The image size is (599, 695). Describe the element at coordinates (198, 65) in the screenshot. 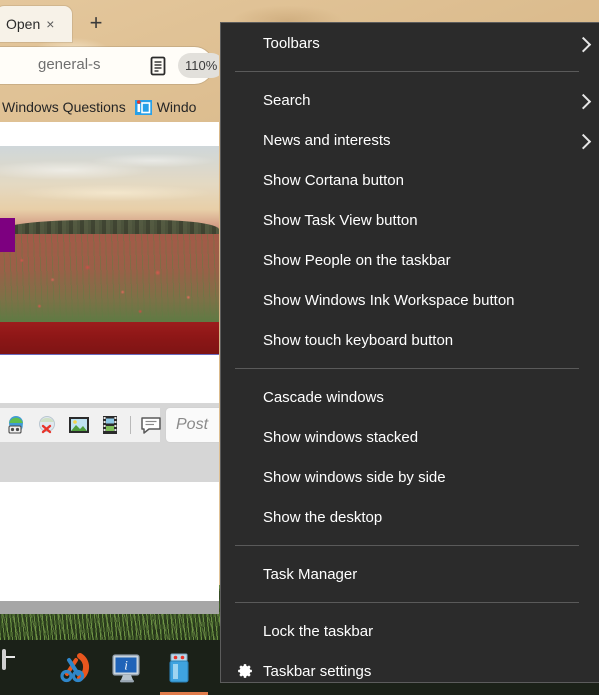

I see `zoom-level-badge: 110%` at that location.